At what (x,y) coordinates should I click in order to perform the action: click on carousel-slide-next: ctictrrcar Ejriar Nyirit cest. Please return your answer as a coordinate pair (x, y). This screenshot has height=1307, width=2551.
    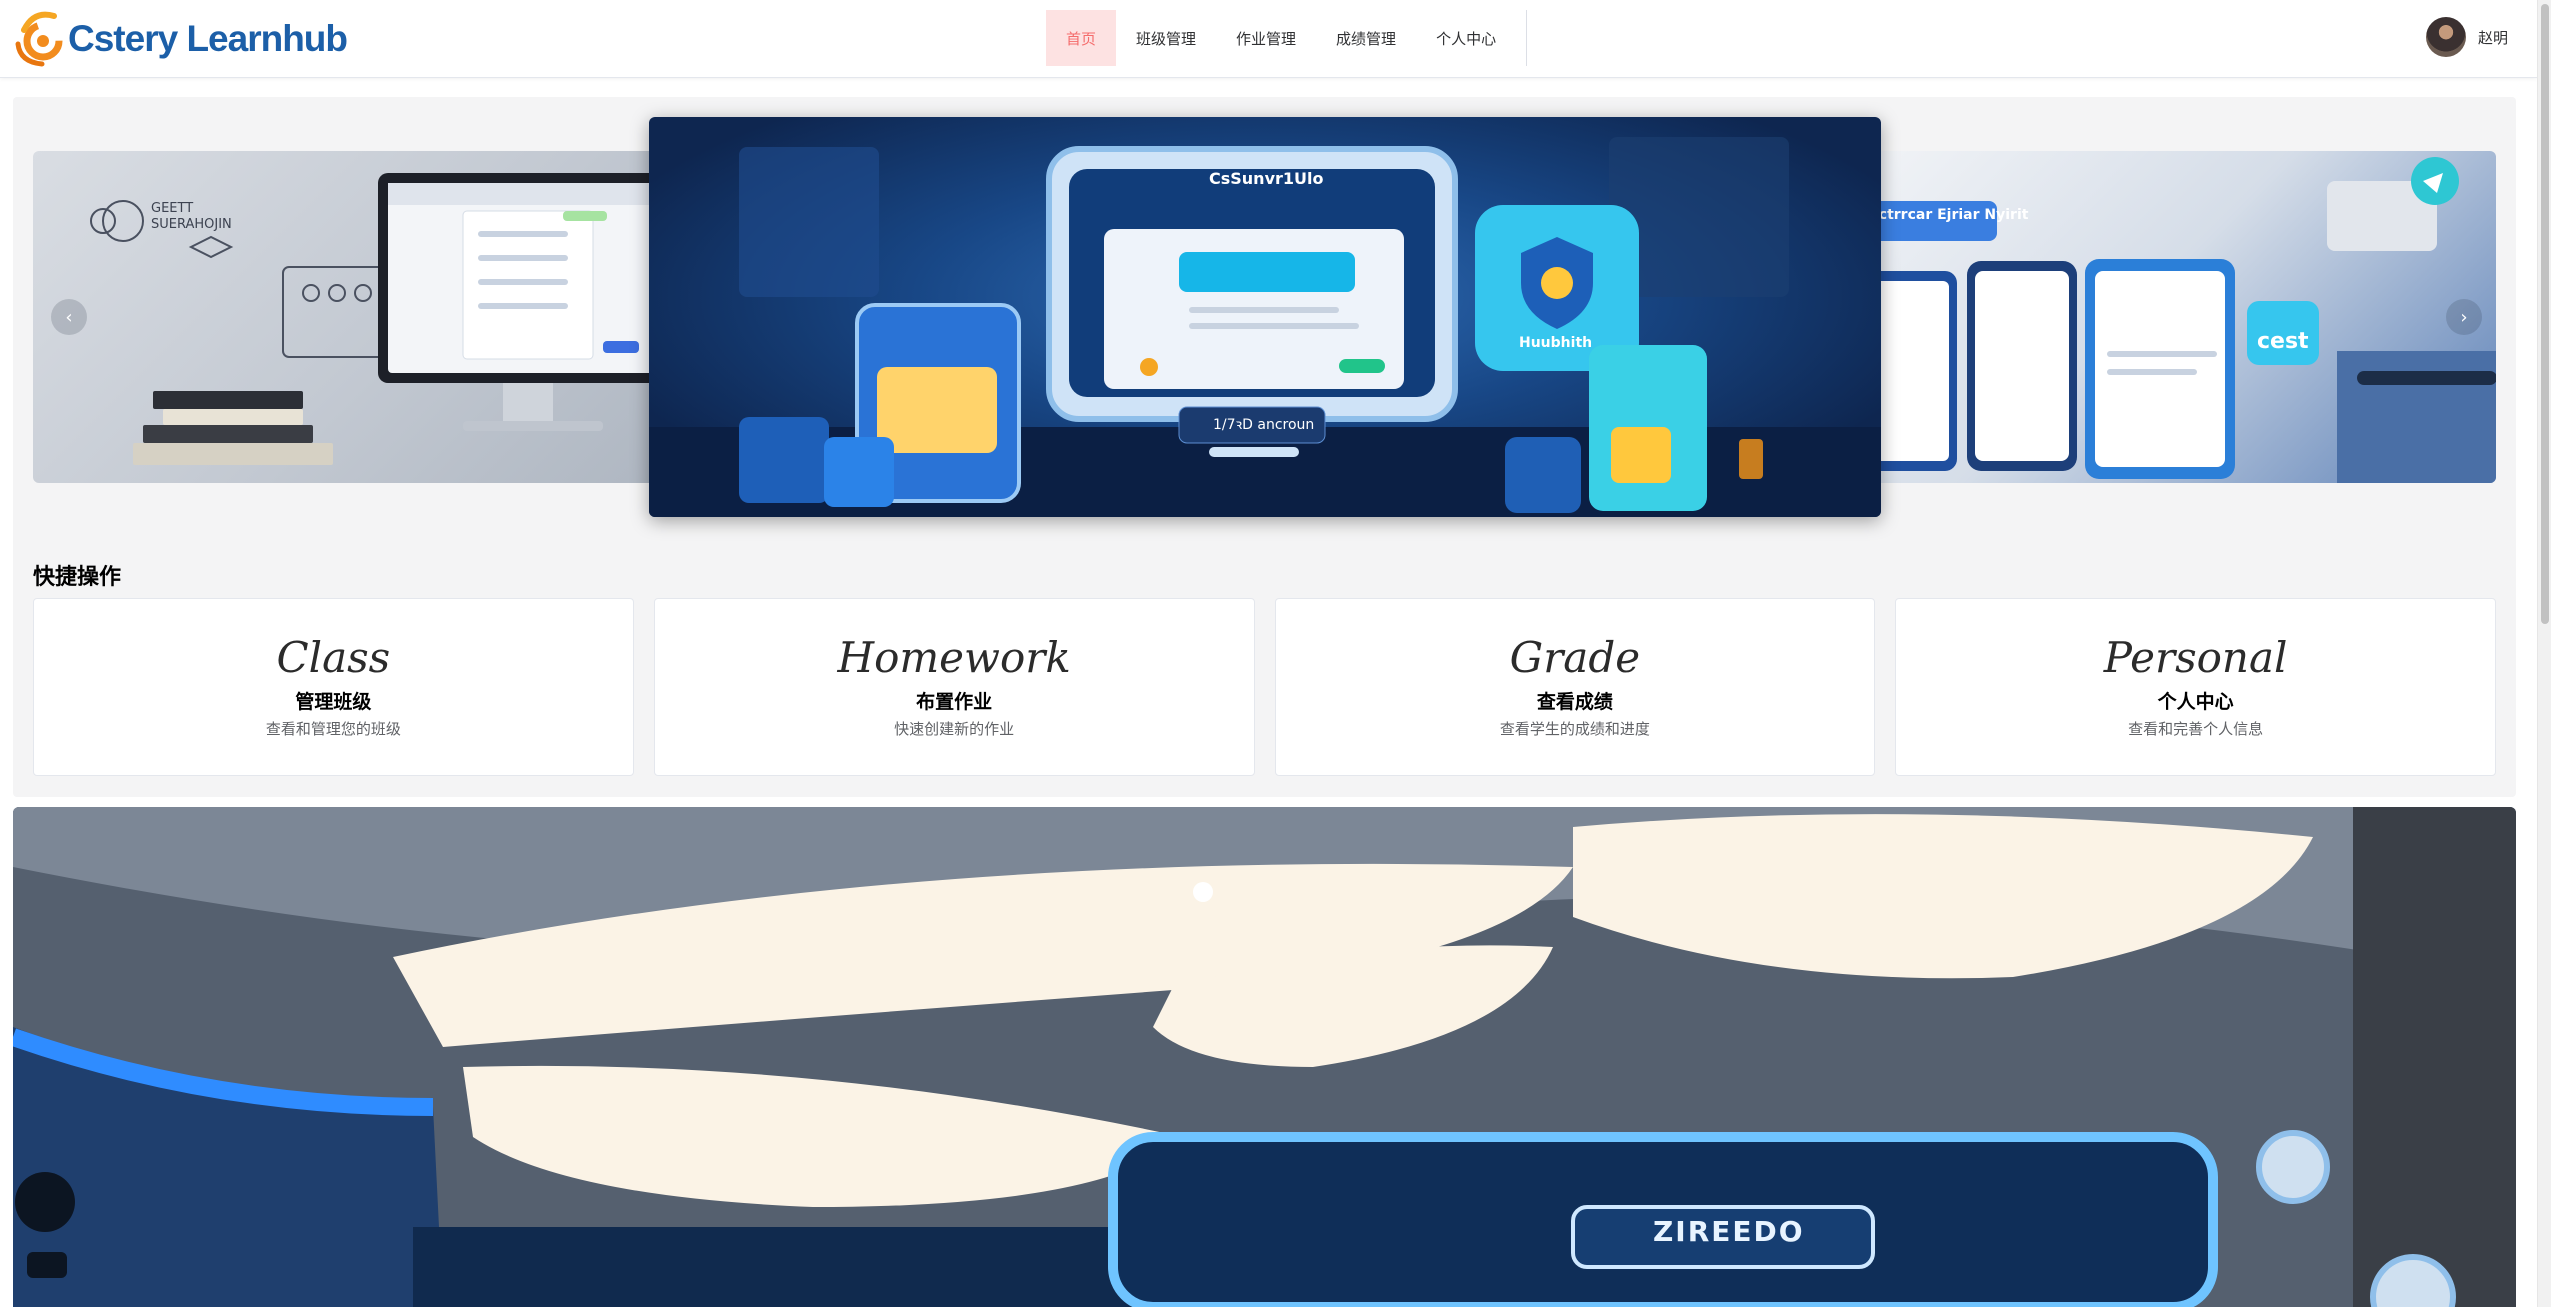
    Looking at the image, I should click on (2176, 317).